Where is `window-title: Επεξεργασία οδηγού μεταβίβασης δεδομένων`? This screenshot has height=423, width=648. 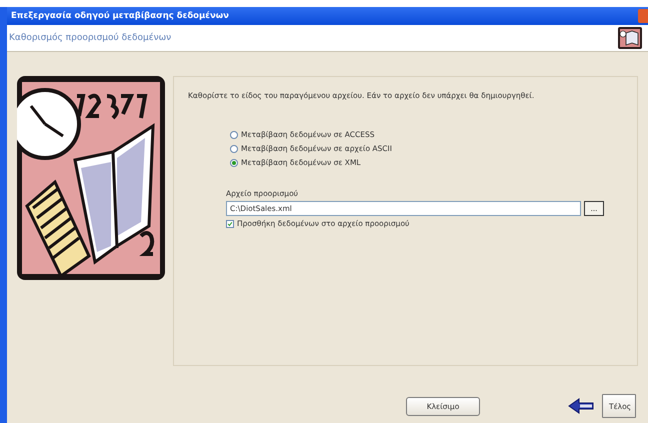
window-title: Επεξεργασία οδηγού μεταβίβασης δεδομένων is located at coordinates (120, 16).